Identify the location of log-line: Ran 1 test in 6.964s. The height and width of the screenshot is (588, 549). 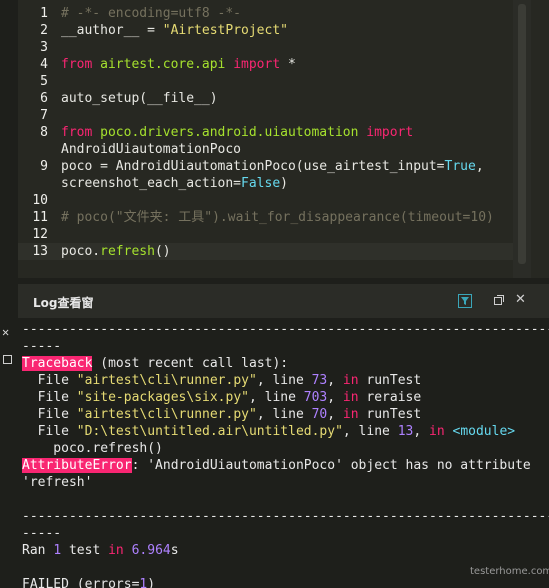
(100, 550).